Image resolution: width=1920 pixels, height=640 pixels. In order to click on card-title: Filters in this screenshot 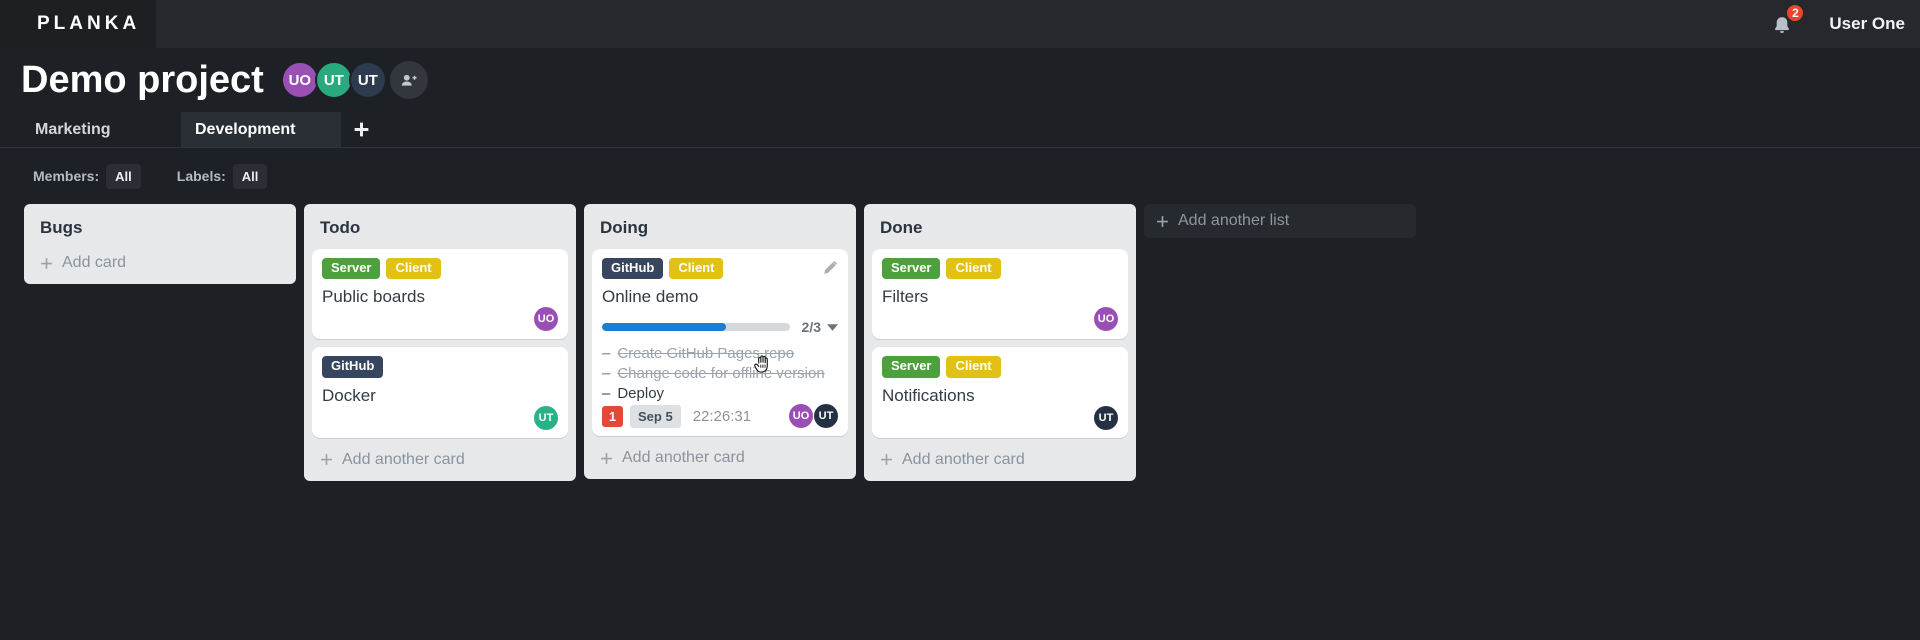, I will do `click(905, 297)`.